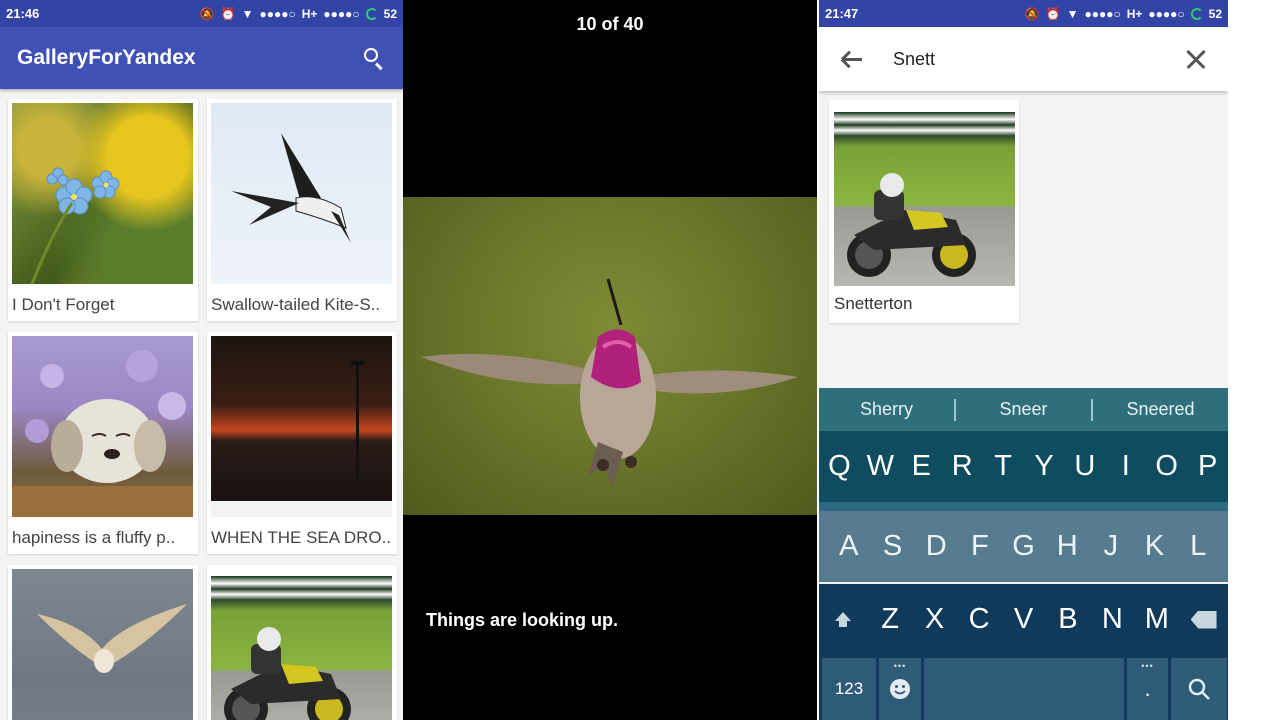 Image resolution: width=1280 pixels, height=720 pixels. What do you see at coordinates (979, 619) in the screenshot?
I see `key: C` at bounding box center [979, 619].